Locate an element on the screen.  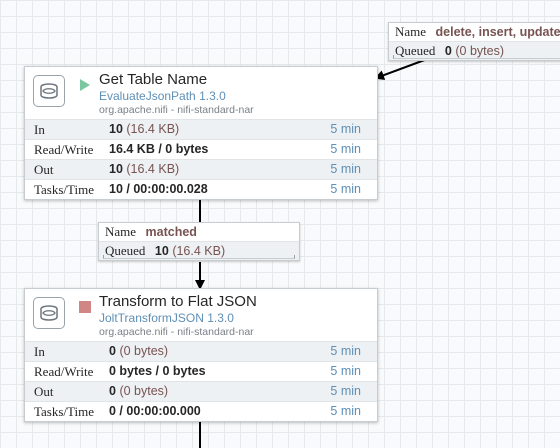
stat-row-out: Out 10 (16.4 KB) 5 min is located at coordinates (201, 169).